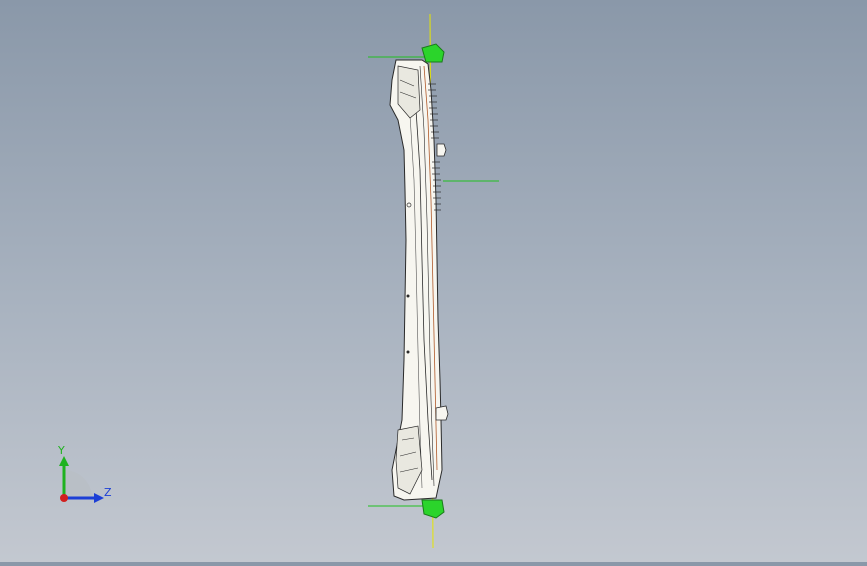 The width and height of the screenshot is (867, 566). Describe the element at coordinates (78, 484) in the screenshot. I see `triad-xy-plane-icon` at that location.